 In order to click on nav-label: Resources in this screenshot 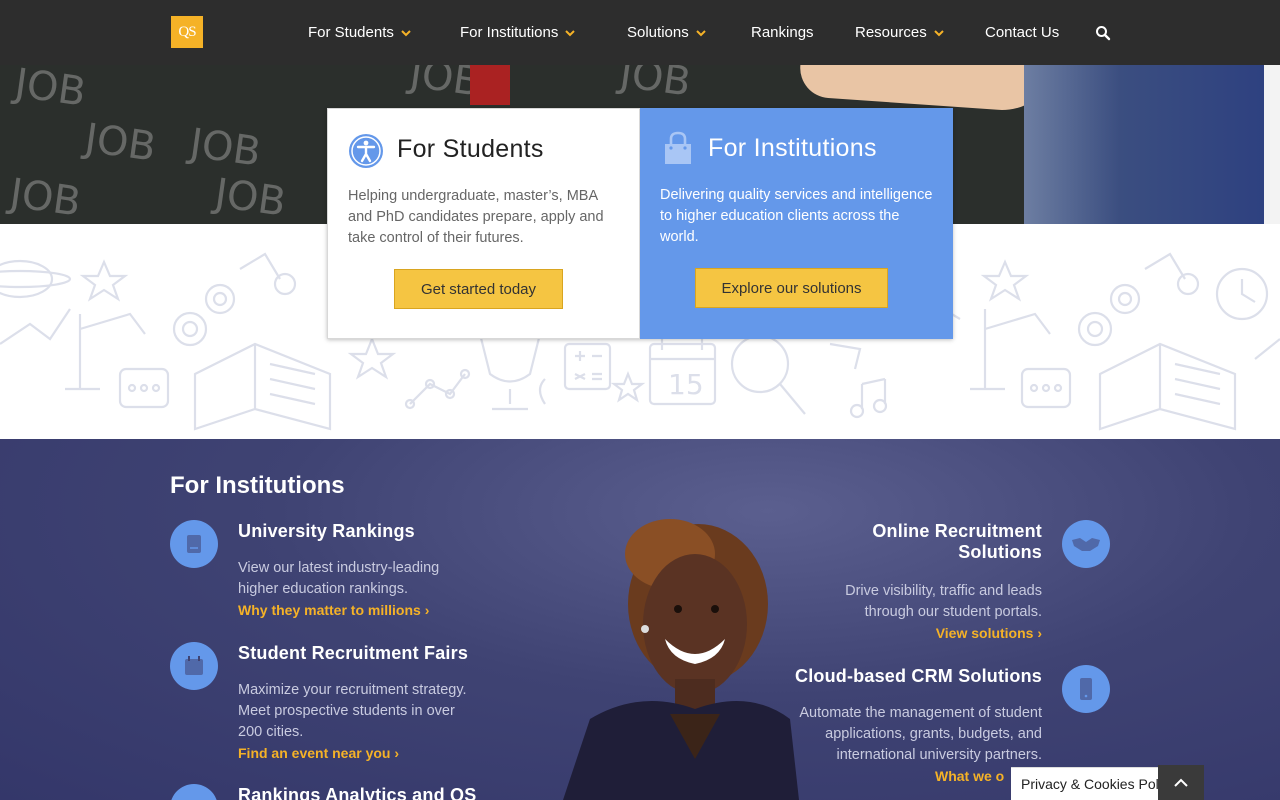, I will do `click(891, 32)`.